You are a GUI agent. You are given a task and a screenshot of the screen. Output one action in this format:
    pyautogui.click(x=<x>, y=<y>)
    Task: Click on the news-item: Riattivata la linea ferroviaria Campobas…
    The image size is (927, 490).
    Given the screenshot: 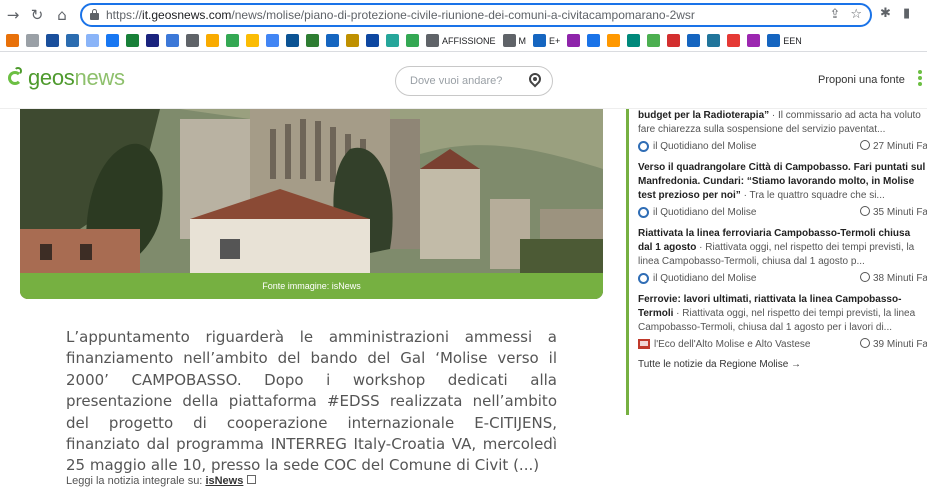 What is the action you would take?
    pyautogui.click(x=782, y=255)
    